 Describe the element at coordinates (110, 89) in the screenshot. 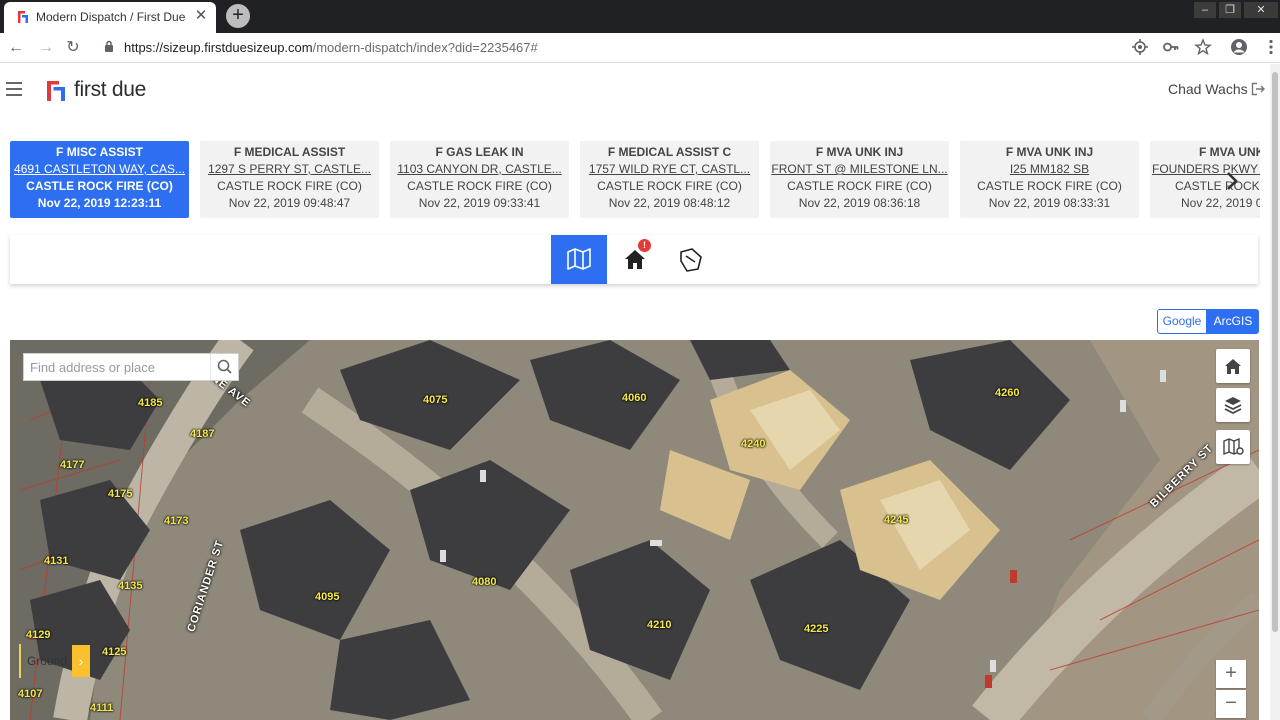

I see `logo-text: first due` at that location.